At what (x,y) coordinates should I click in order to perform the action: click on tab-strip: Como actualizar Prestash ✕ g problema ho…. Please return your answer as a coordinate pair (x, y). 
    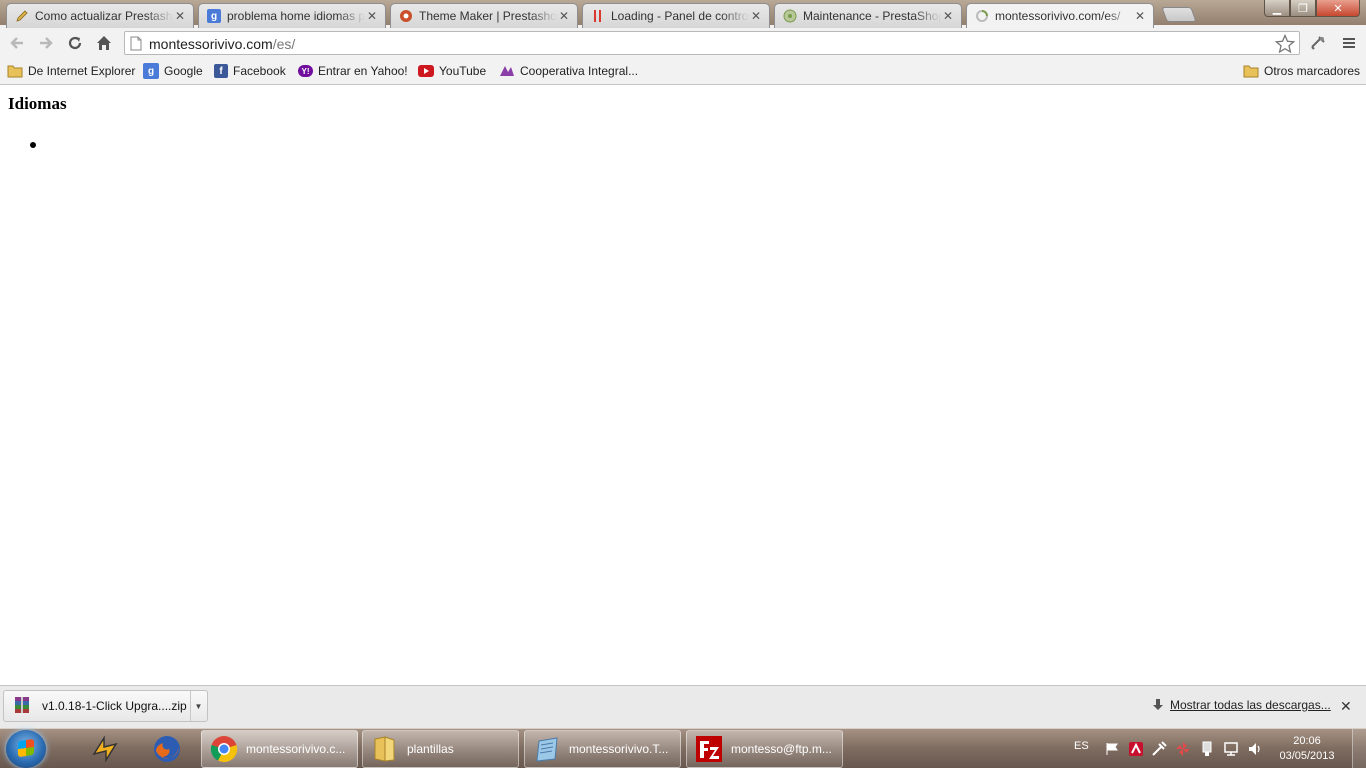
    Looking at the image, I should click on (683, 14).